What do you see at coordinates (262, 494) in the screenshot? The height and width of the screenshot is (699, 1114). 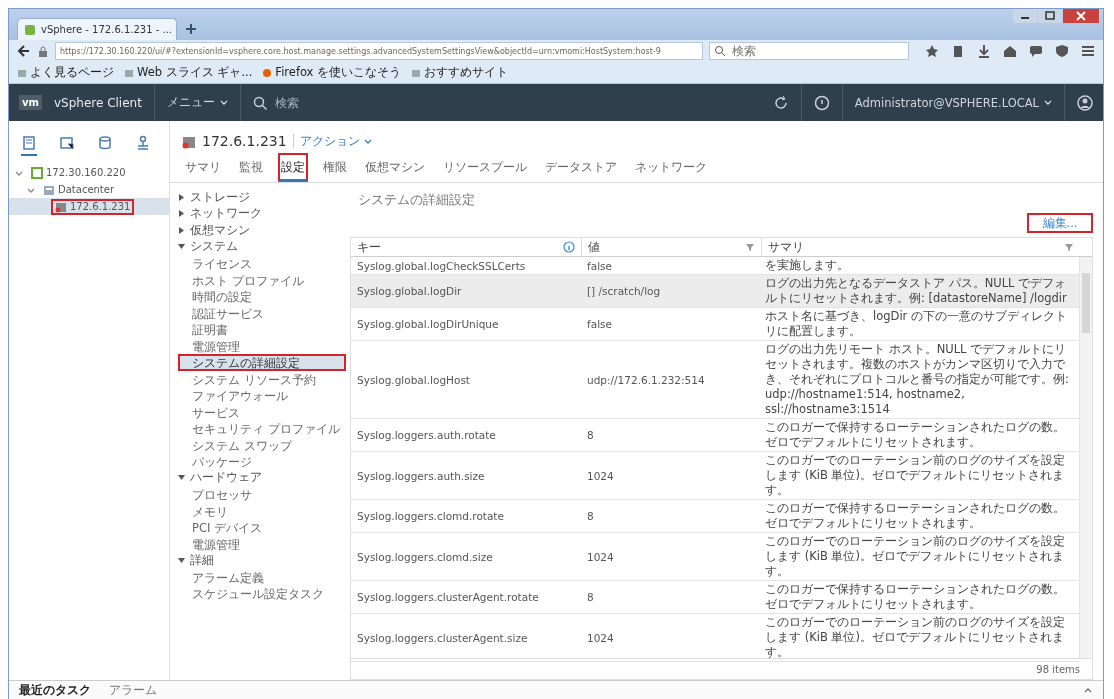 I see `nav-item: プロセッサ` at bounding box center [262, 494].